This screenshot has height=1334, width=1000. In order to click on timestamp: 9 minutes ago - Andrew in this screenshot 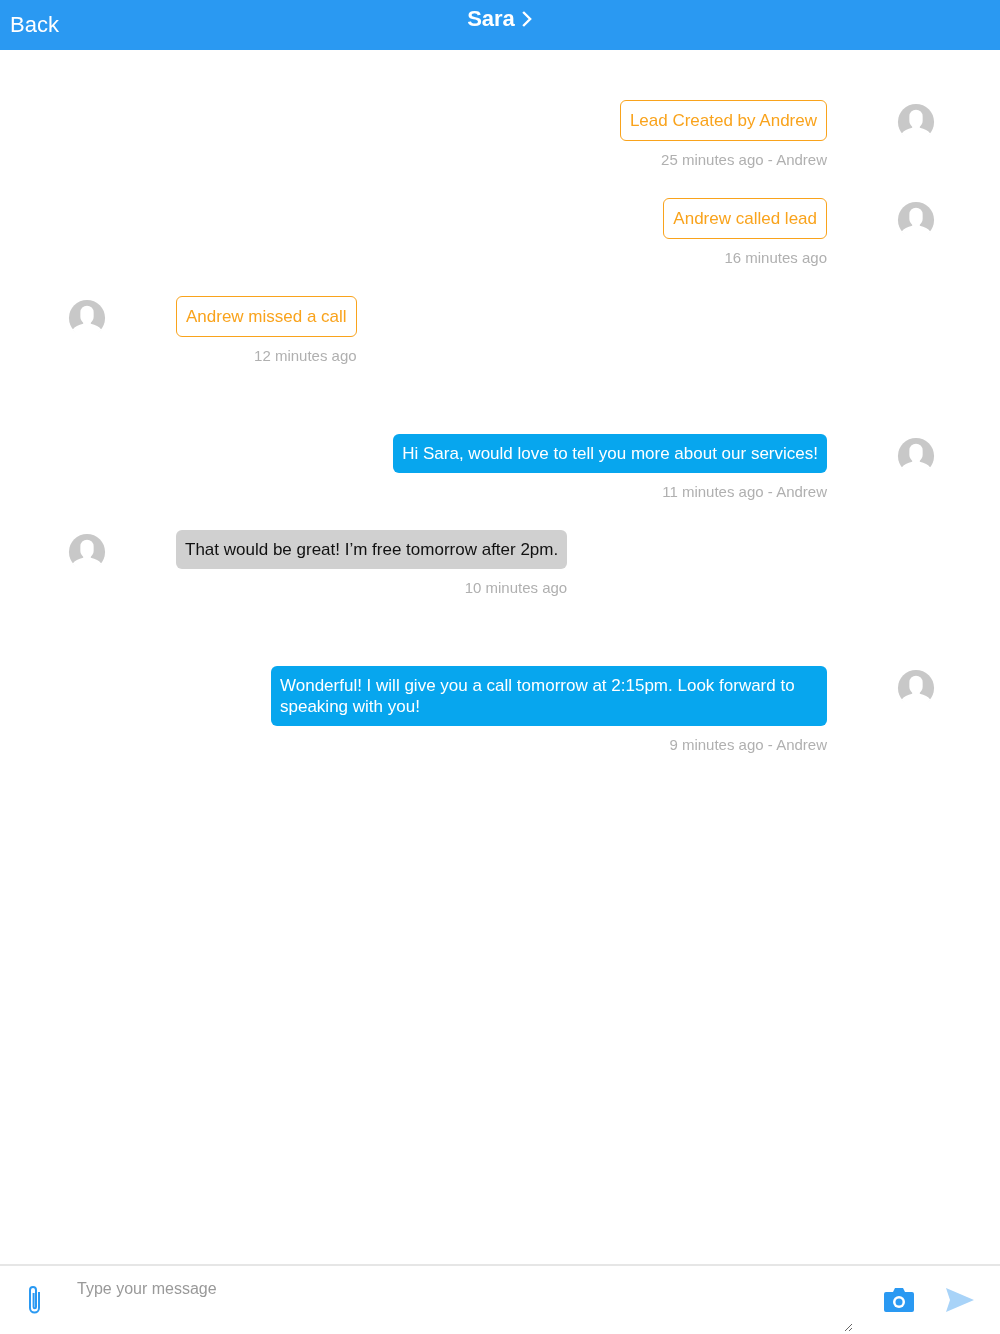, I will do `click(748, 744)`.